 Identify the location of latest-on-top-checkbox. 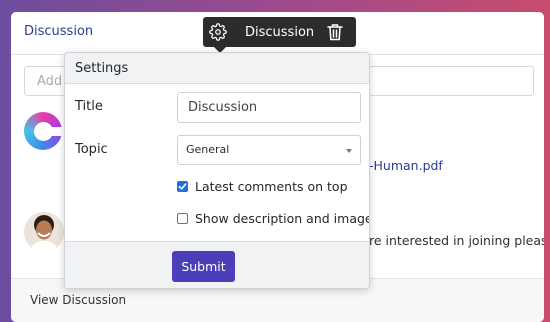
(182, 186).